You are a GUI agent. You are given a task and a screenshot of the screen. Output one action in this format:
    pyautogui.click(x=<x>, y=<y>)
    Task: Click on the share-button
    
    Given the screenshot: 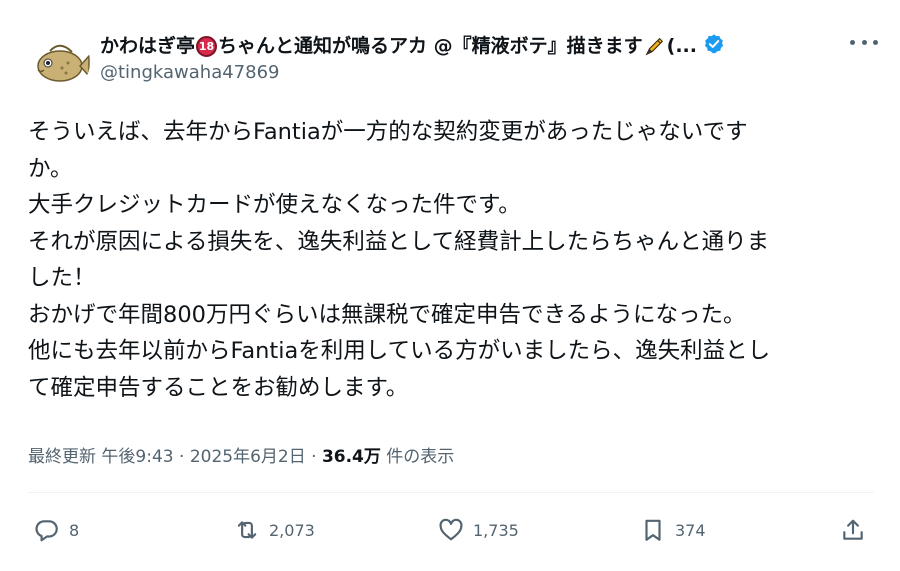 What is the action you would take?
    pyautogui.click(x=853, y=530)
    